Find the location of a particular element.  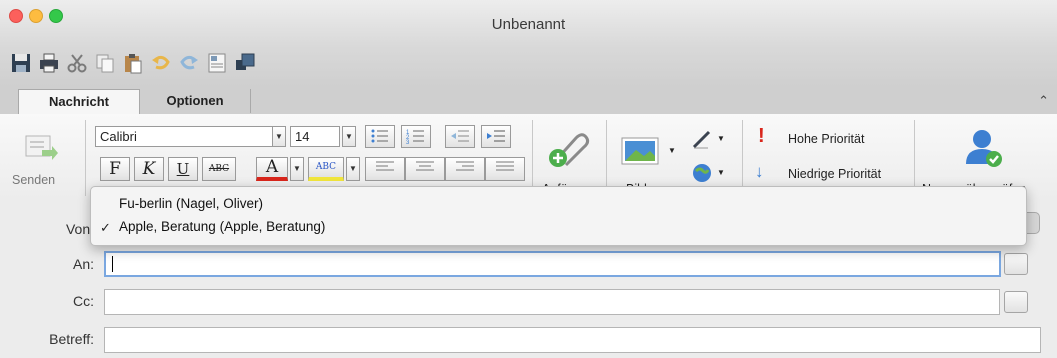

address-card-icon is located at coordinates (217, 63).